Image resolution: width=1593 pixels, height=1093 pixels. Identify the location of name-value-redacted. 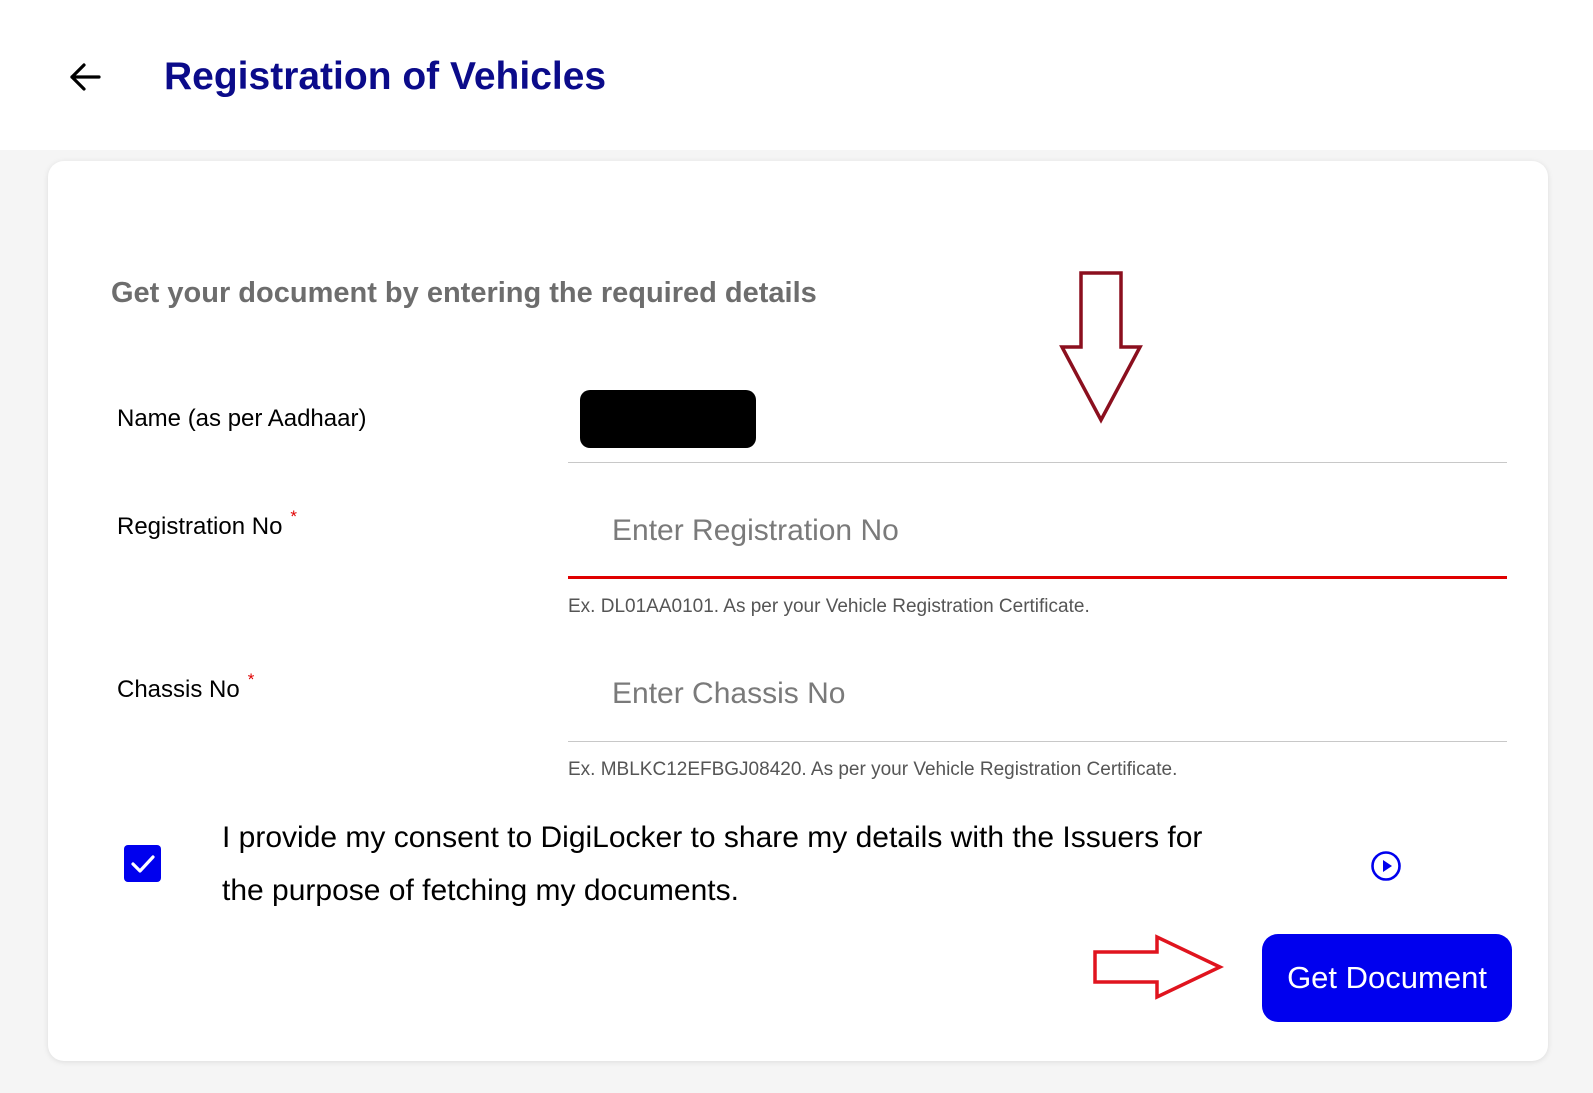
(668, 419).